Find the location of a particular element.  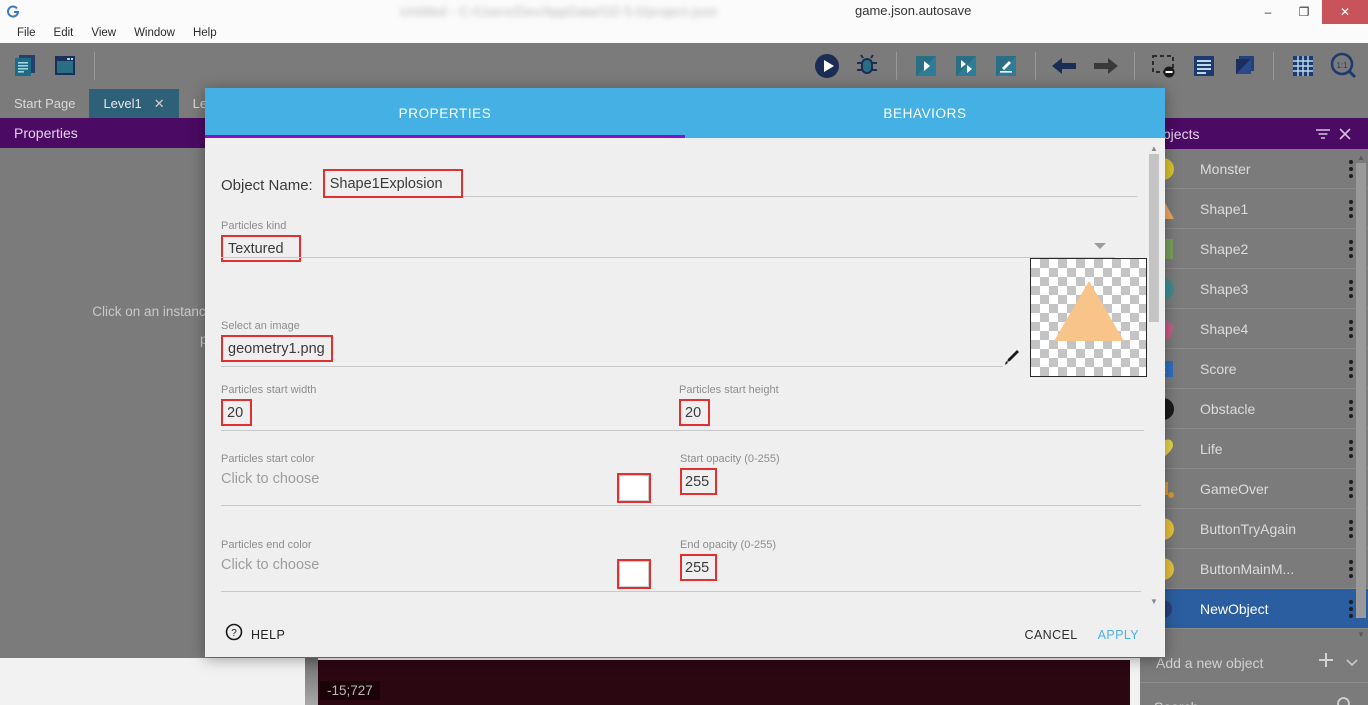

start-color-picker: Click to choose is located at coordinates (421, 479).